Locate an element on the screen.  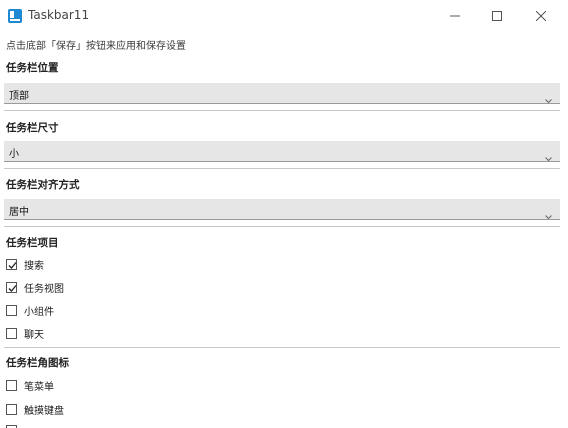
checkbox-partial is located at coordinates (11, 425).